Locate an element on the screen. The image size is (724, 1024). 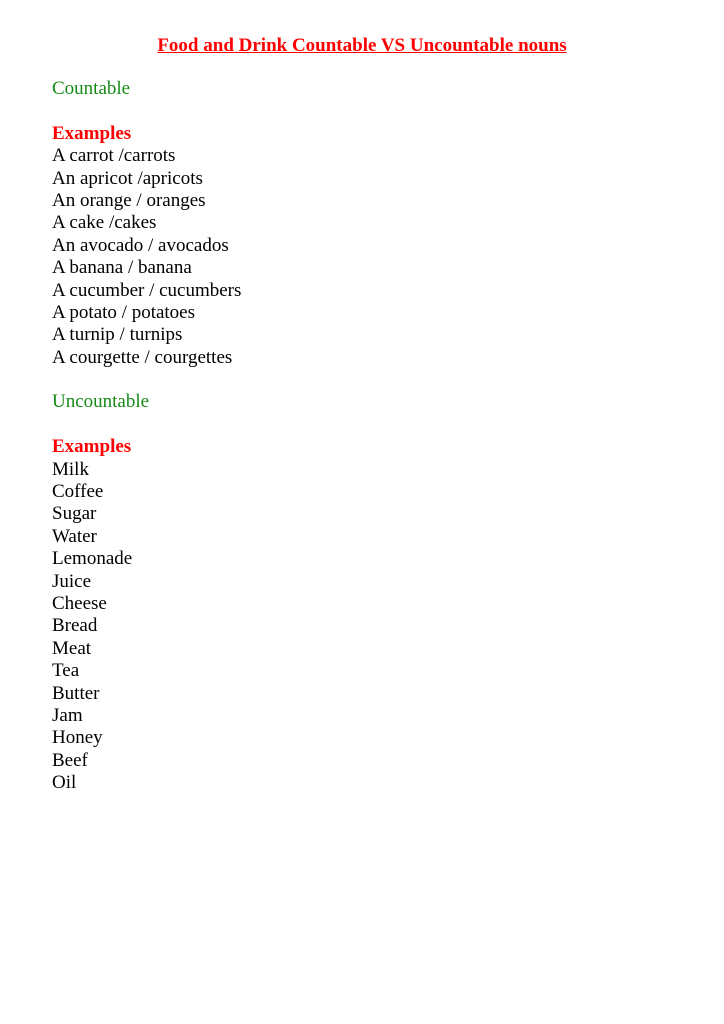
list-item: Cheese is located at coordinates (79, 603).